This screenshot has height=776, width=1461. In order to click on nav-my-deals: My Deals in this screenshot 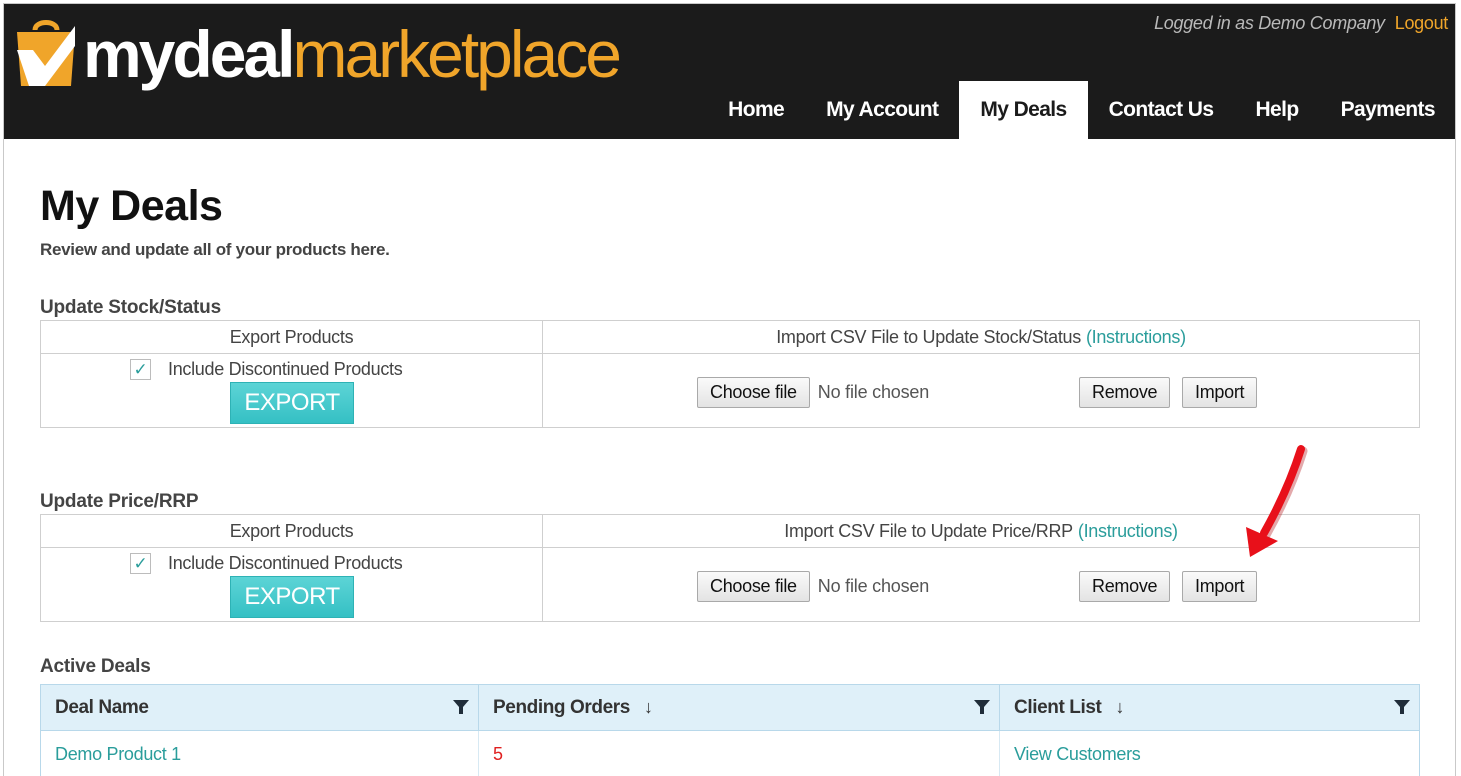, I will do `click(1023, 110)`.